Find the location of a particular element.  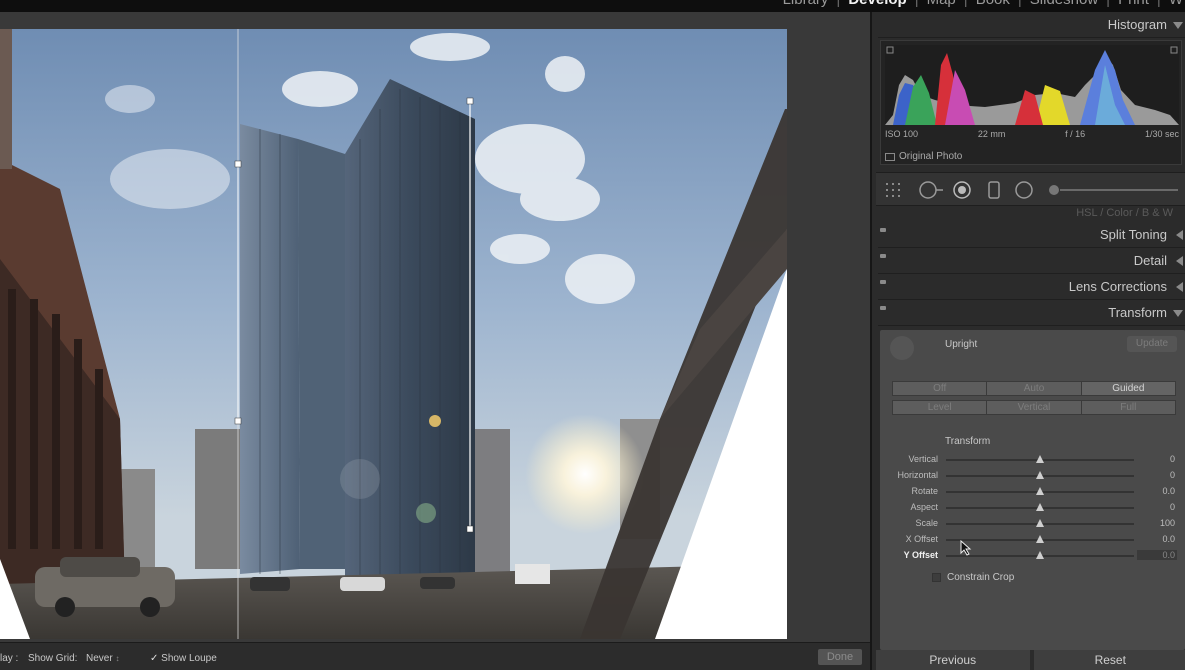

done-button: Done is located at coordinates (840, 657).